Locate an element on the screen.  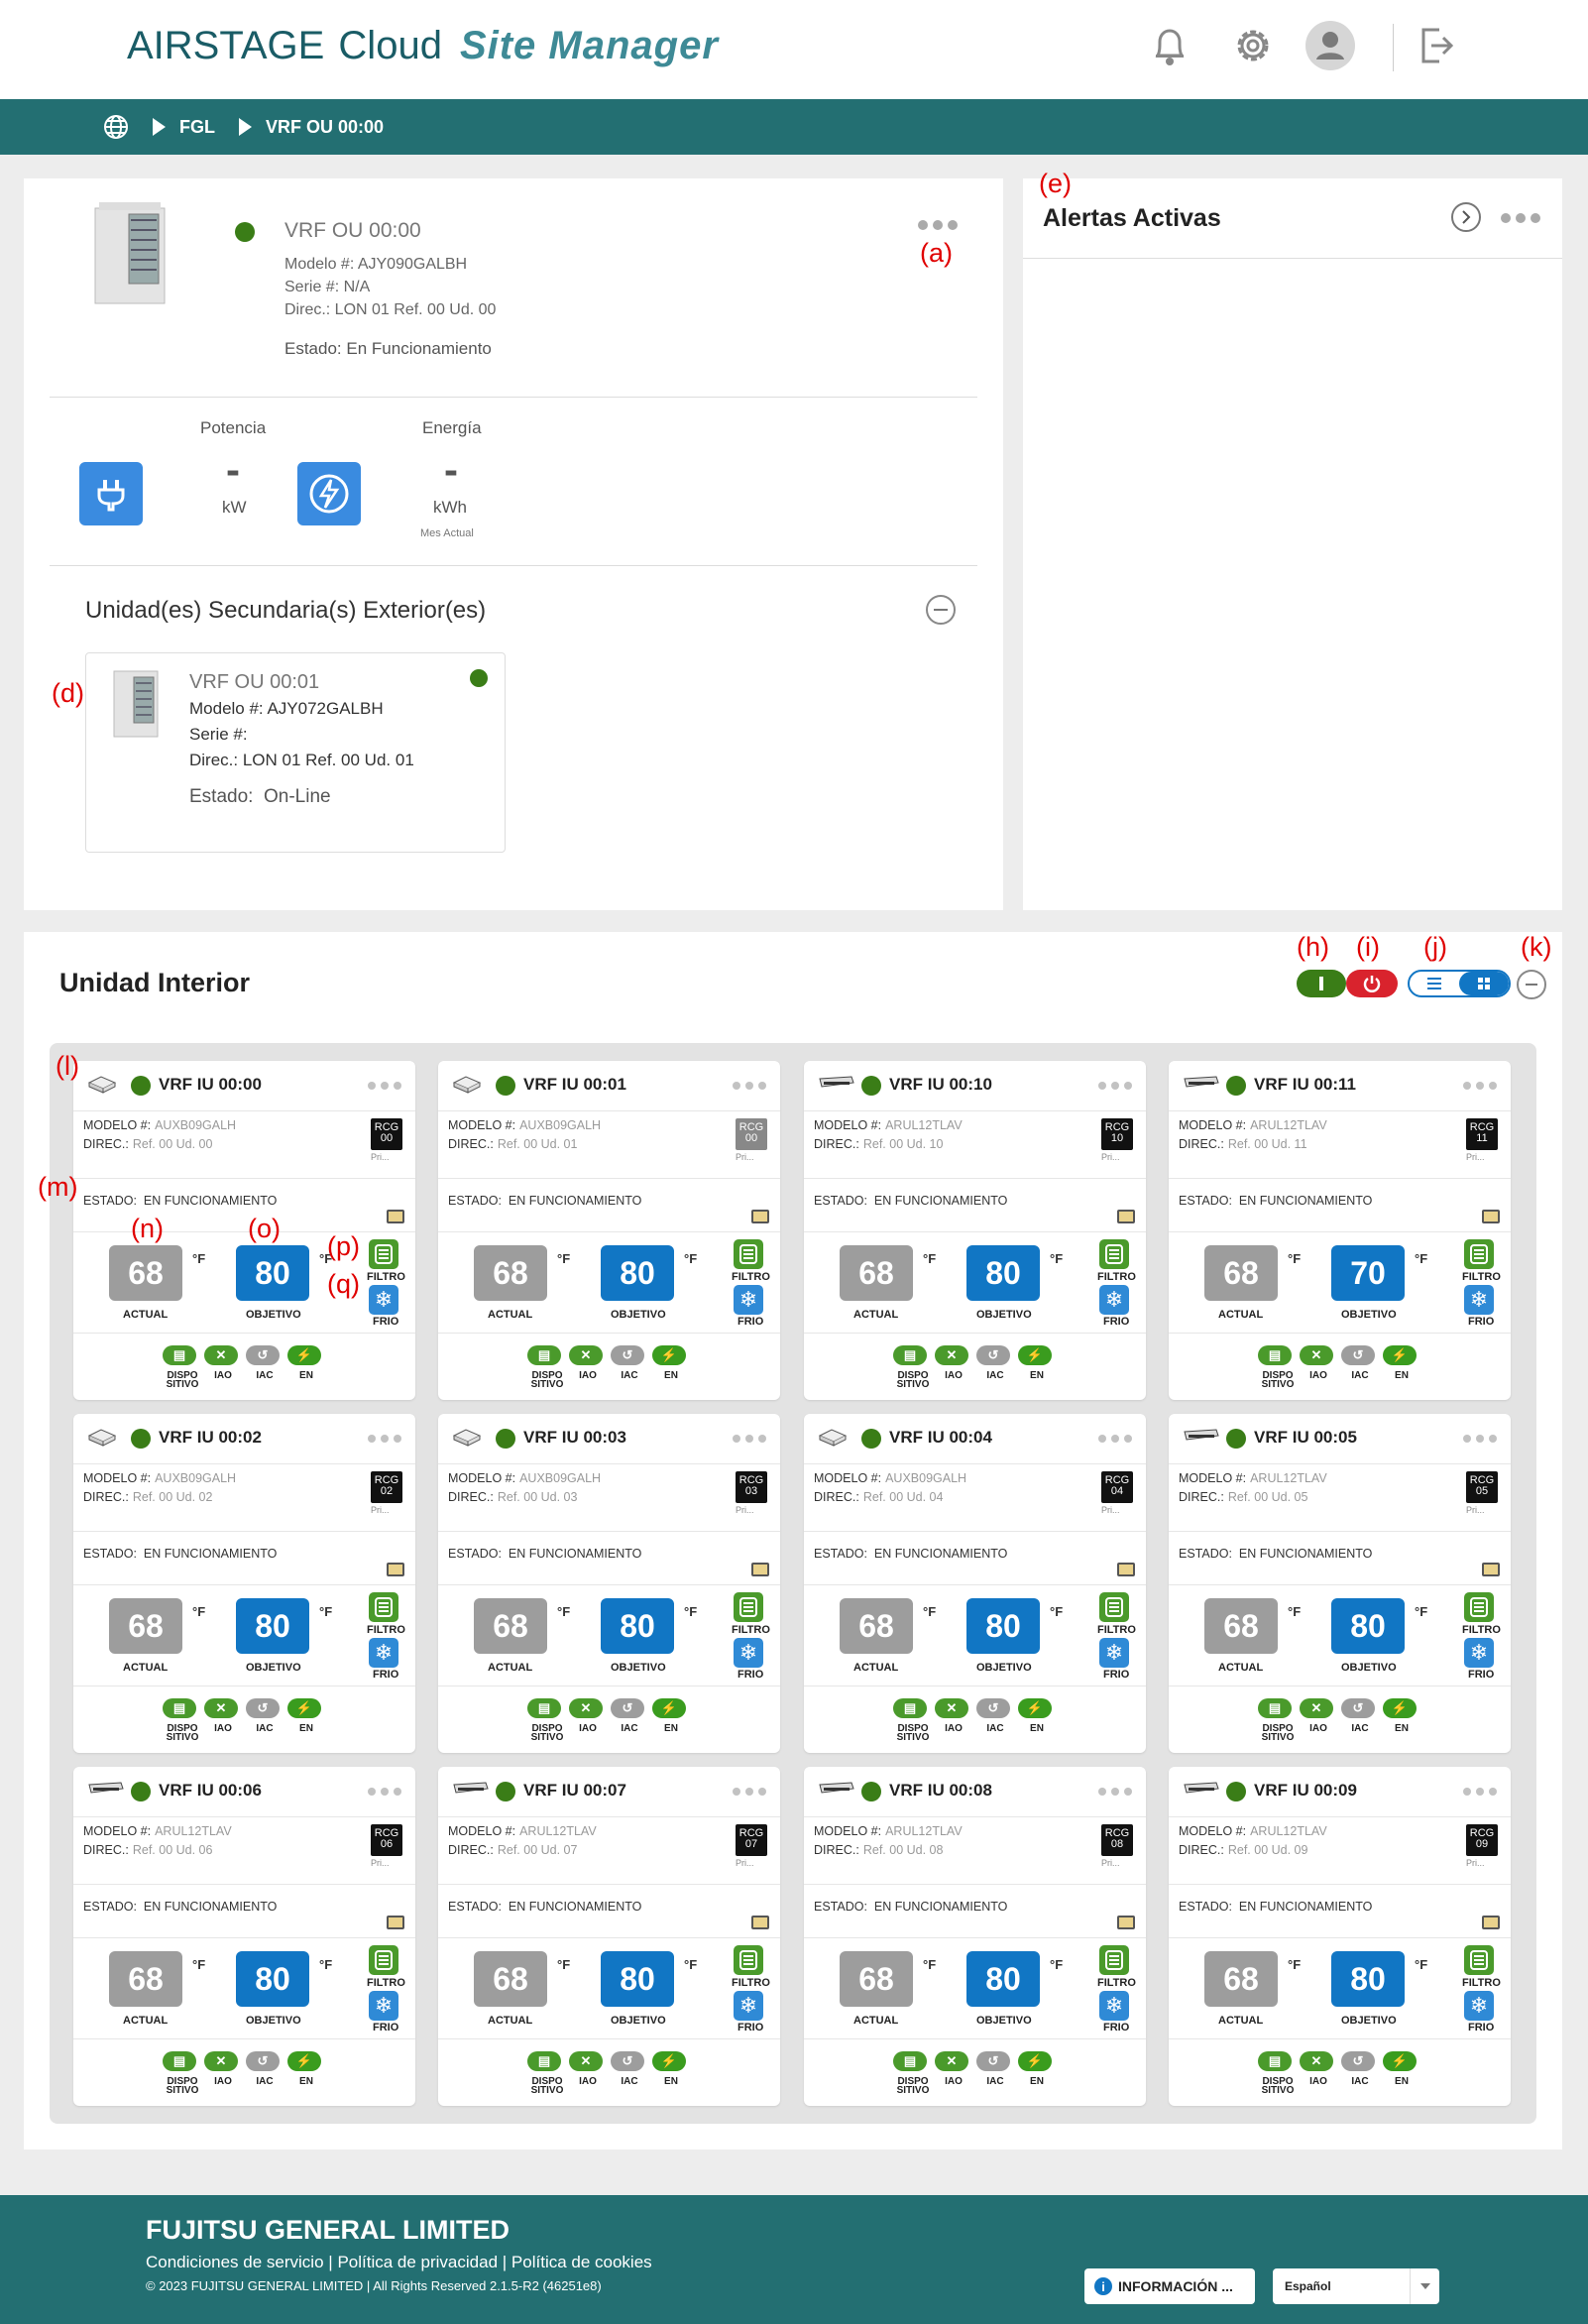
logout-icon is located at coordinates (1437, 45).